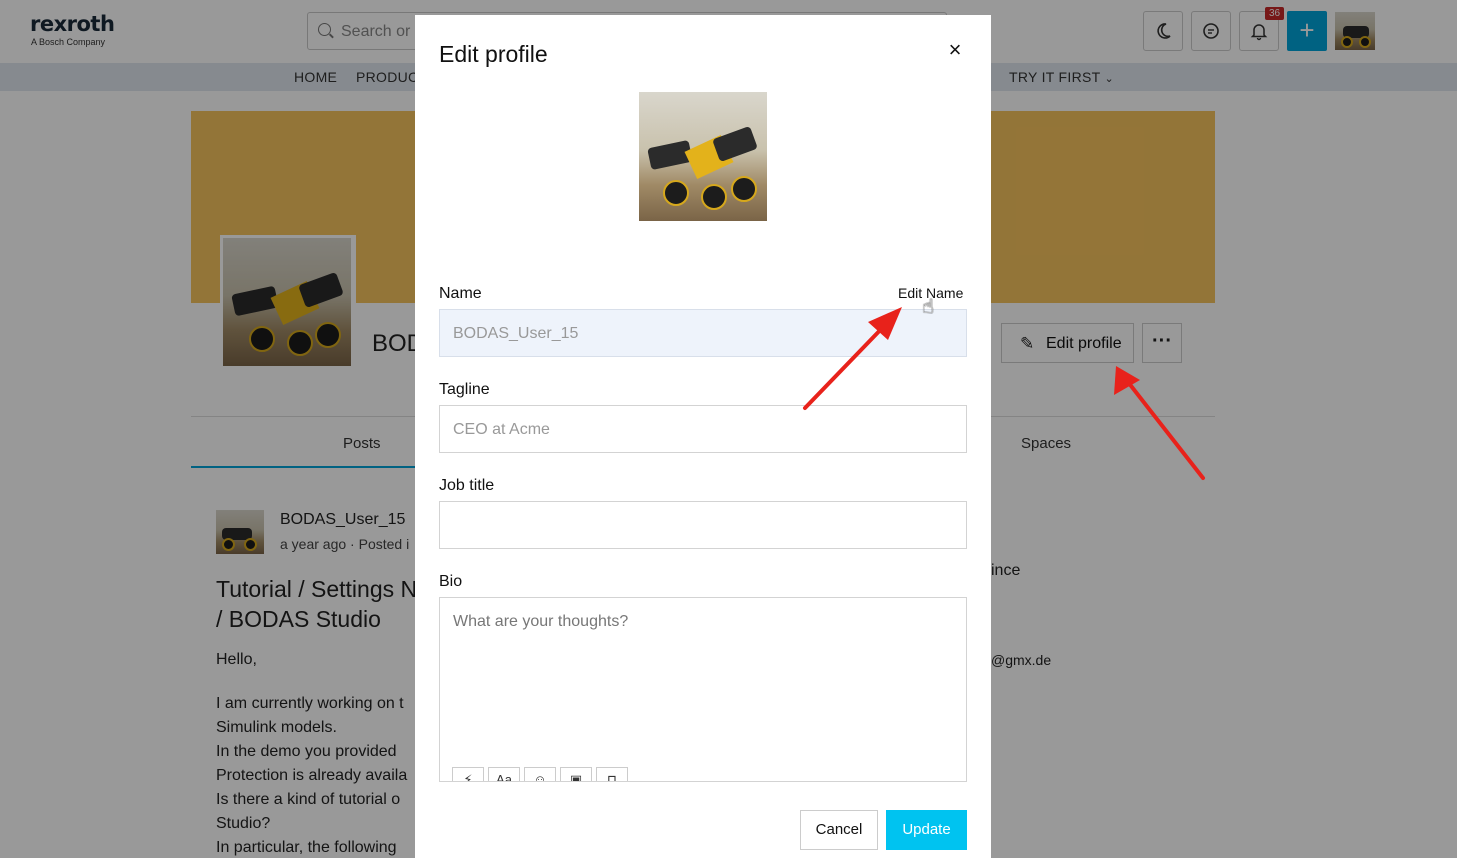  What do you see at coordinates (1159, 423) in the screenshot?
I see `arrow-to-edit-profile` at bounding box center [1159, 423].